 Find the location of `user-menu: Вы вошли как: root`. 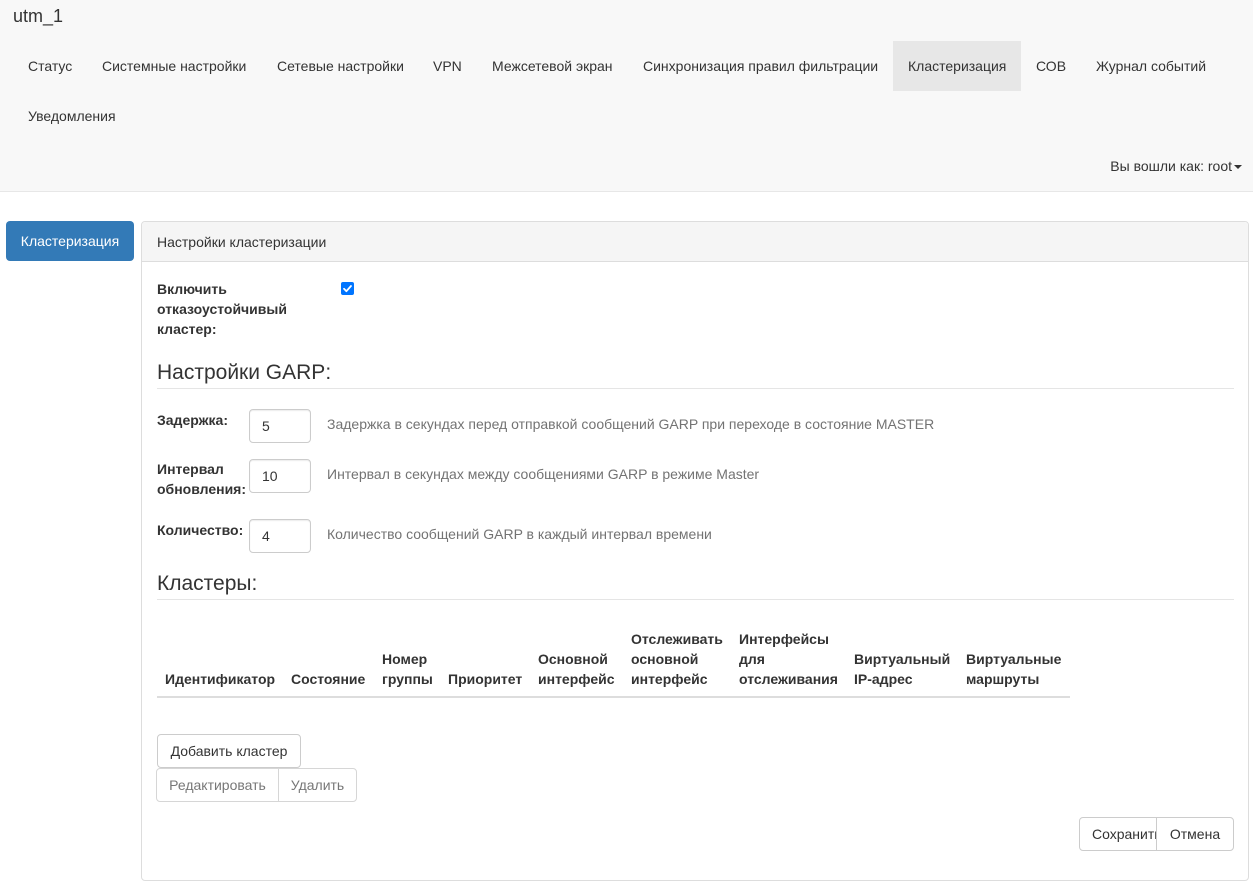

user-menu: Вы вошли как: root is located at coordinates (1176, 166).